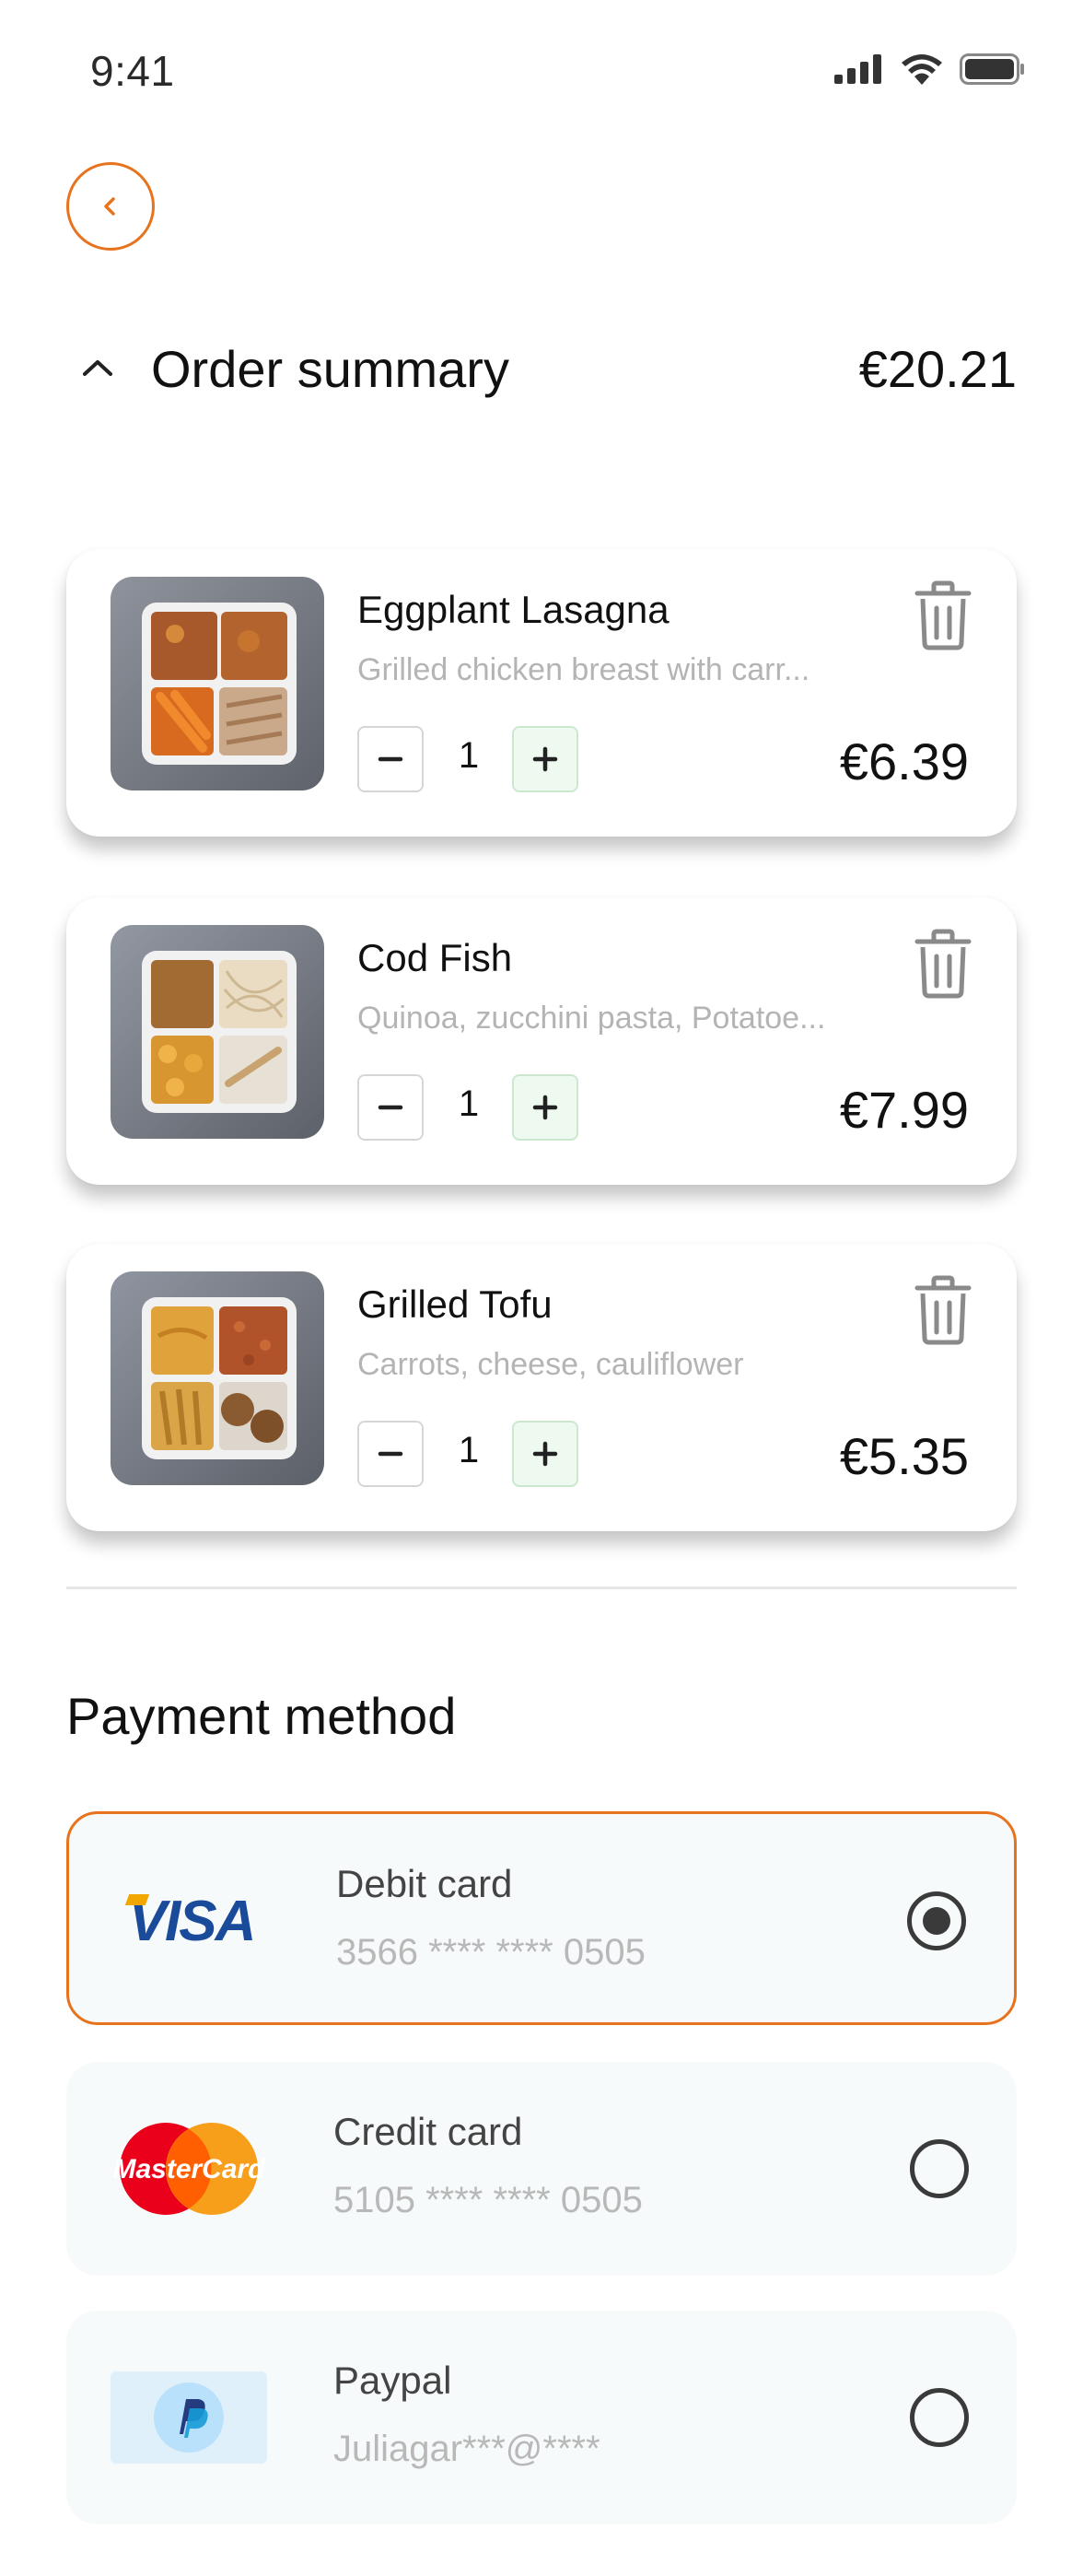  What do you see at coordinates (858, 69) in the screenshot?
I see `cellular-signal-icon` at bounding box center [858, 69].